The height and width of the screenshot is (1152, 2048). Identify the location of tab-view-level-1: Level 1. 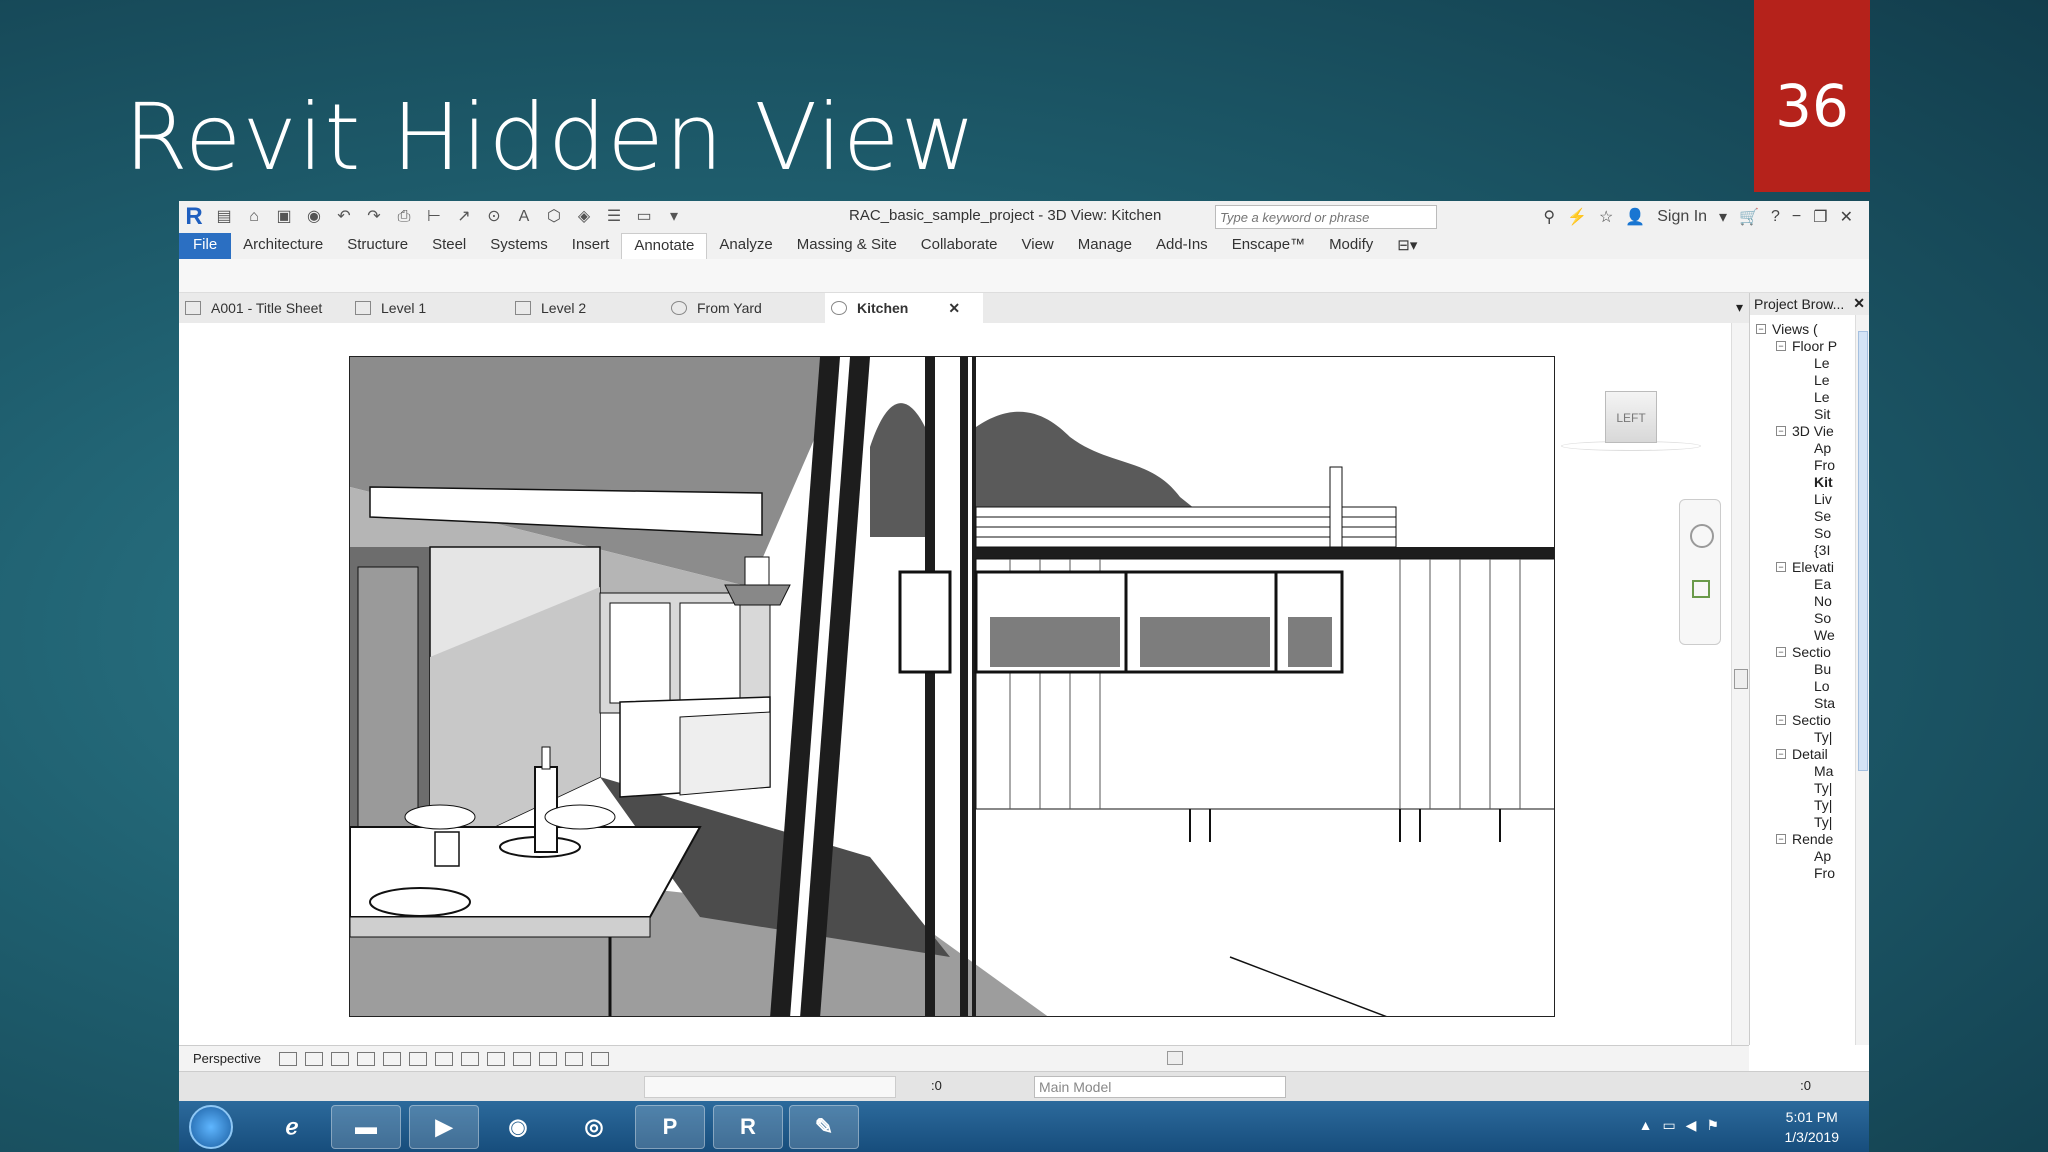
(429, 308).